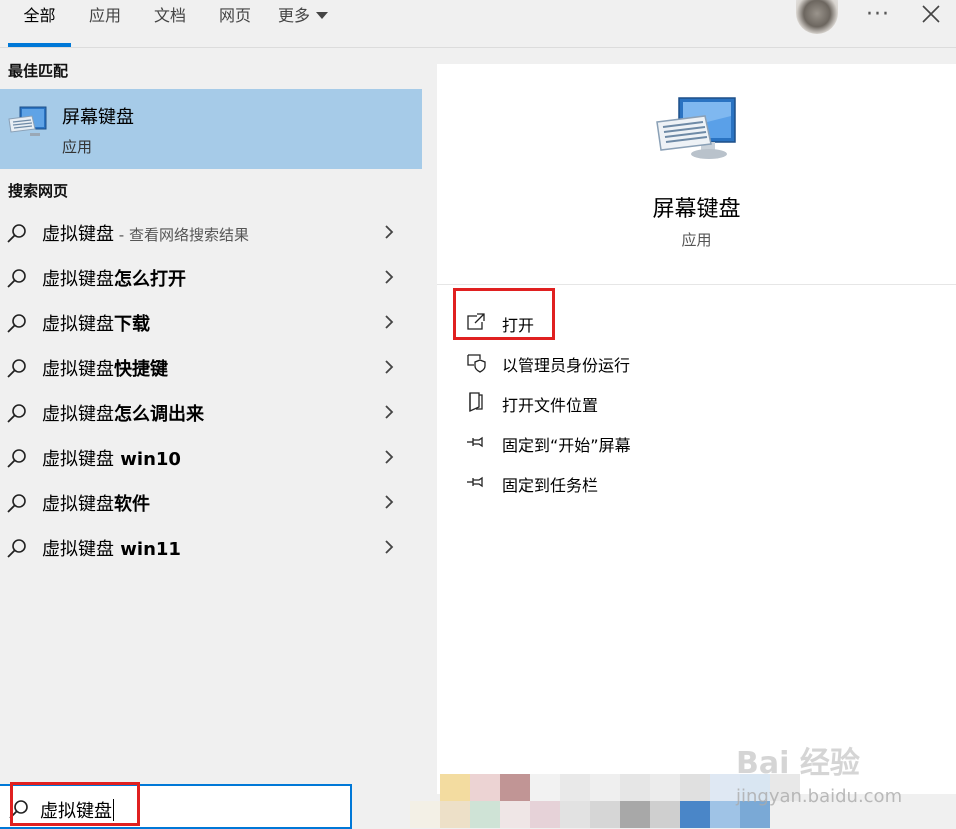 This screenshot has width=956, height=829. Describe the element at coordinates (211, 457) in the screenshot. I see `web-search-item: 虚拟键盘 win10` at that location.